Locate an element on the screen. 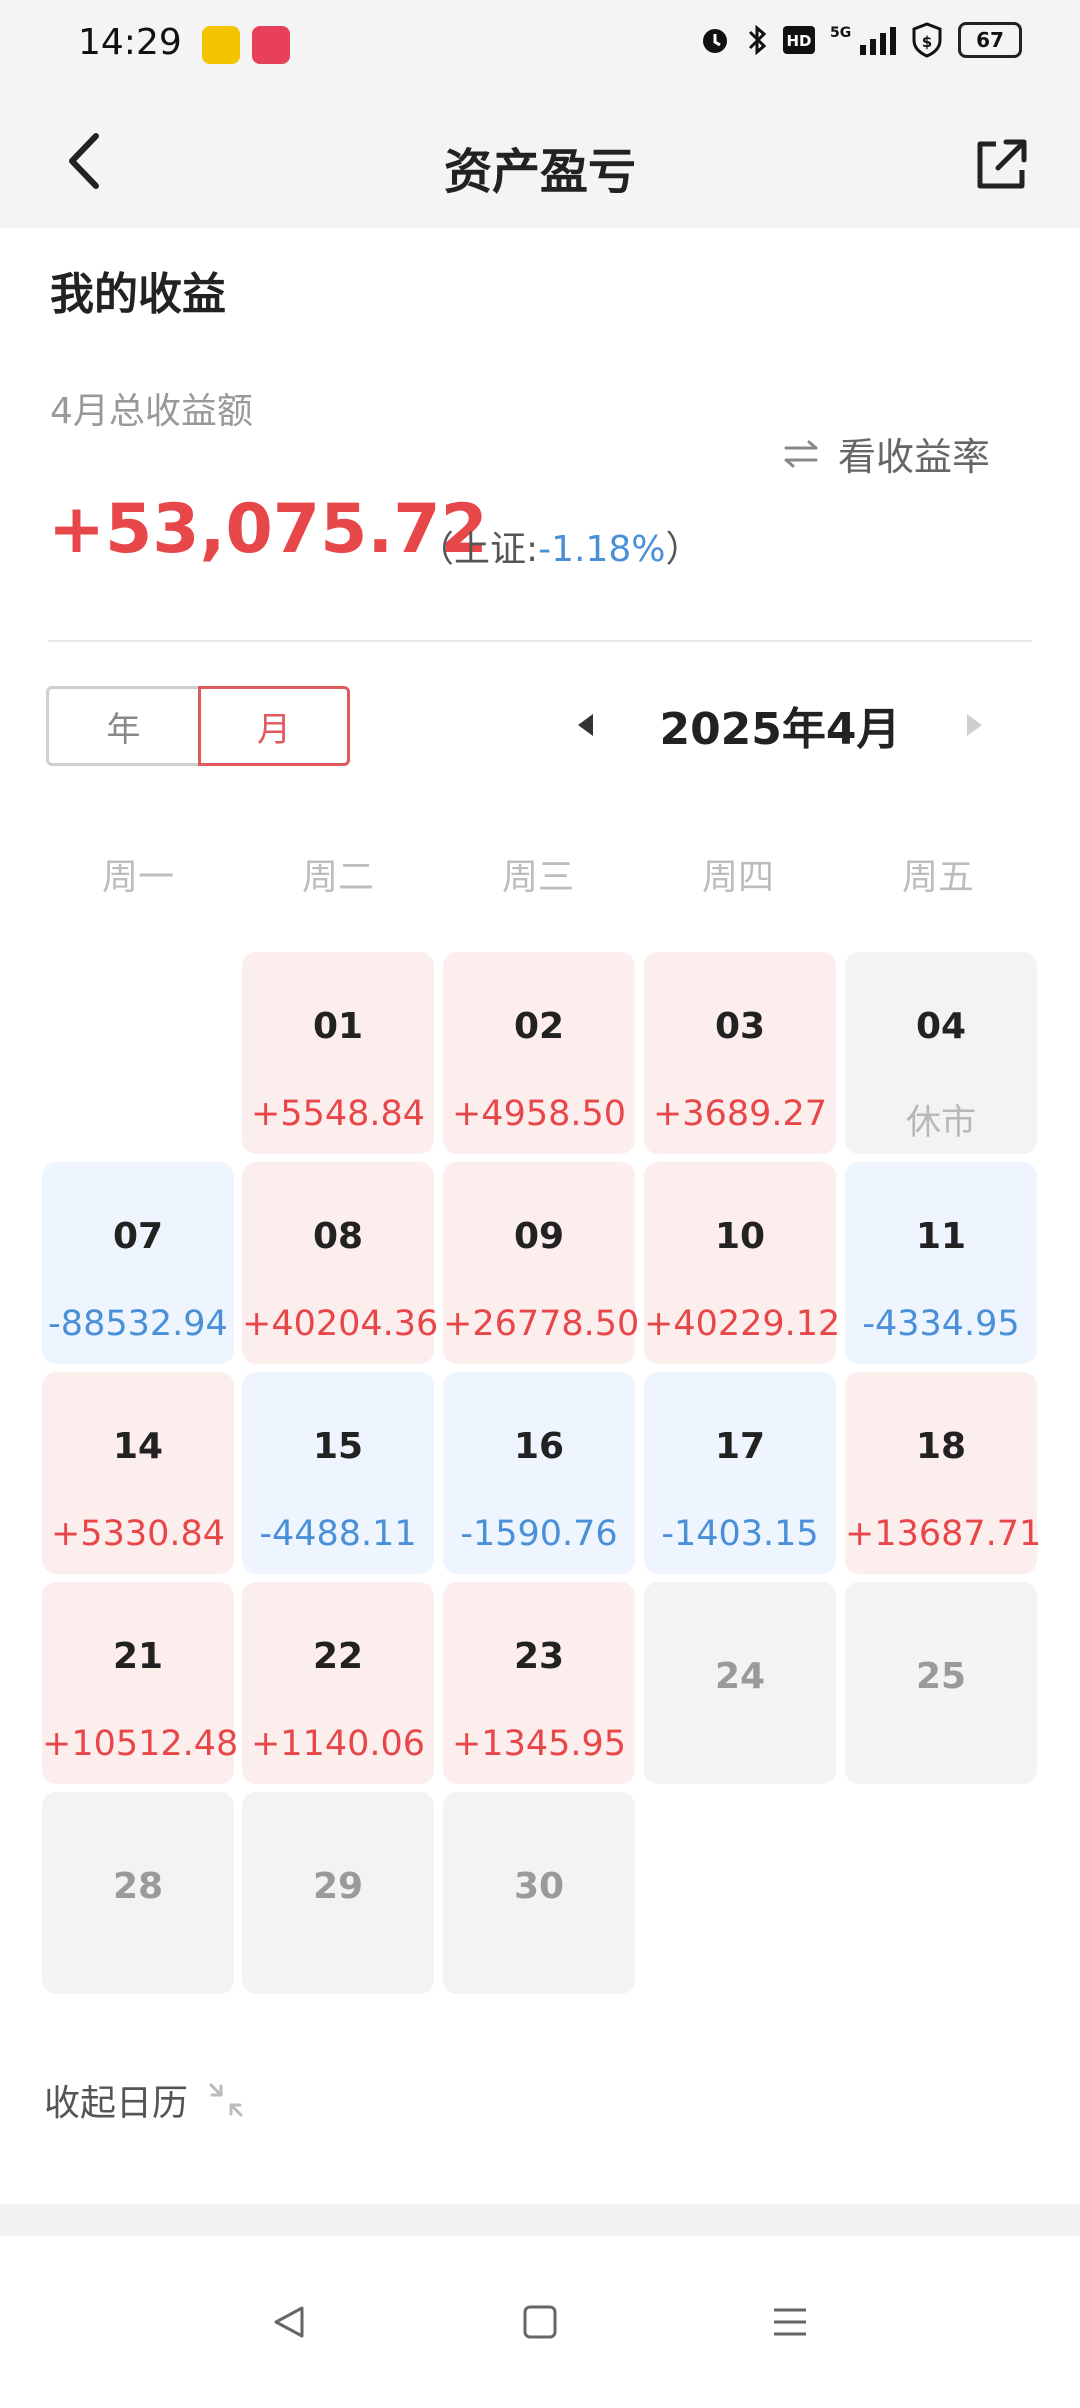 The height and width of the screenshot is (2408, 1080). alarm-icon is located at coordinates (715, 41).